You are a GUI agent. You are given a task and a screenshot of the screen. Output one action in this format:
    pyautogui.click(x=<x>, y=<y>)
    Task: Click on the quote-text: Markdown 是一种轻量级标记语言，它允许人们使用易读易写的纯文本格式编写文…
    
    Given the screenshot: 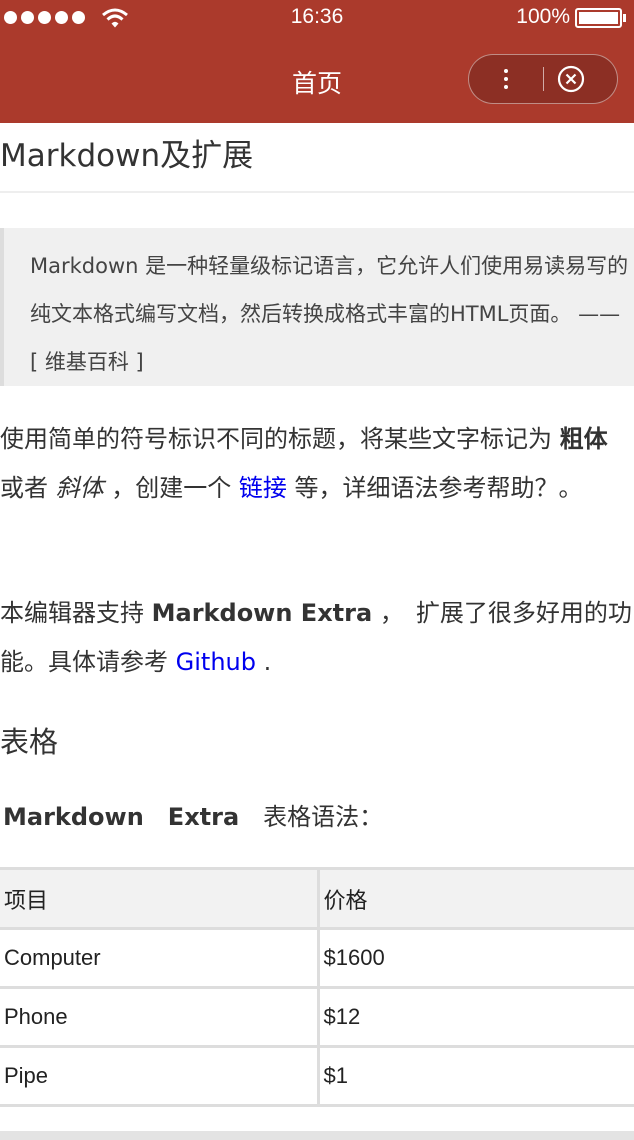 What is the action you would take?
    pyautogui.click(x=329, y=314)
    